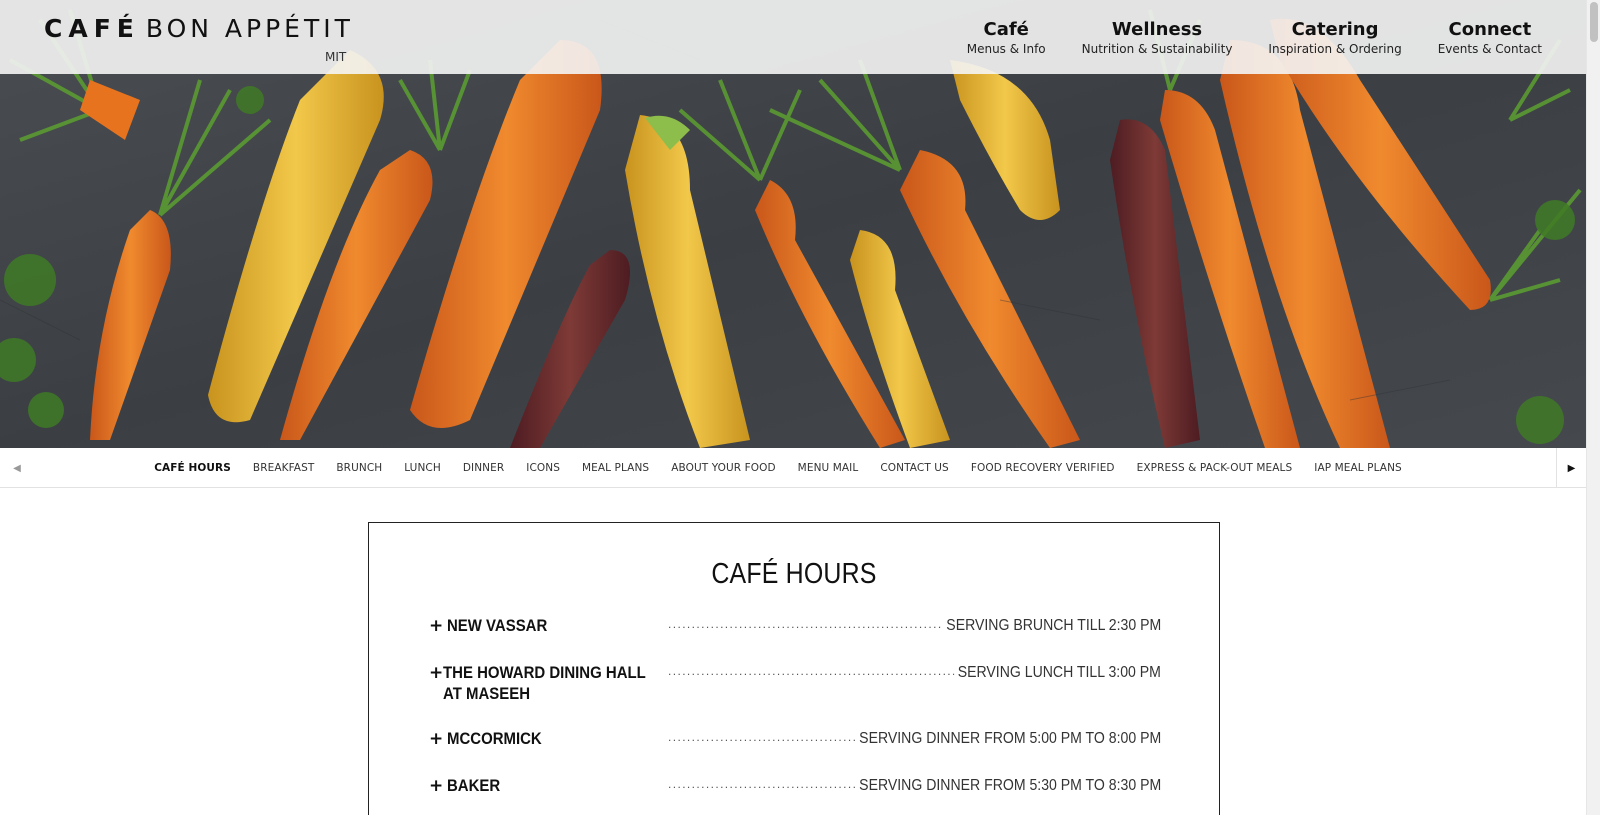 The width and height of the screenshot is (1600, 815). Describe the element at coordinates (1057, 673) in the screenshot. I see `serving-hours: SERVING LUNCH TILL 3:00 PM` at that location.